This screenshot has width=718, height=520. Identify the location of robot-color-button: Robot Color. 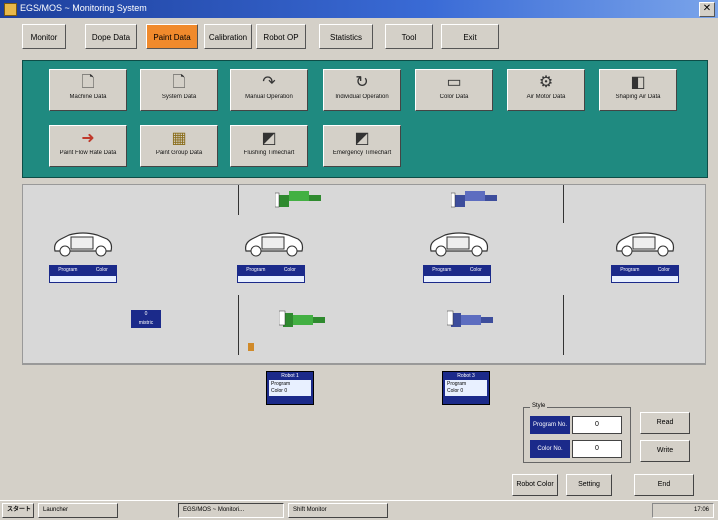
(535, 485).